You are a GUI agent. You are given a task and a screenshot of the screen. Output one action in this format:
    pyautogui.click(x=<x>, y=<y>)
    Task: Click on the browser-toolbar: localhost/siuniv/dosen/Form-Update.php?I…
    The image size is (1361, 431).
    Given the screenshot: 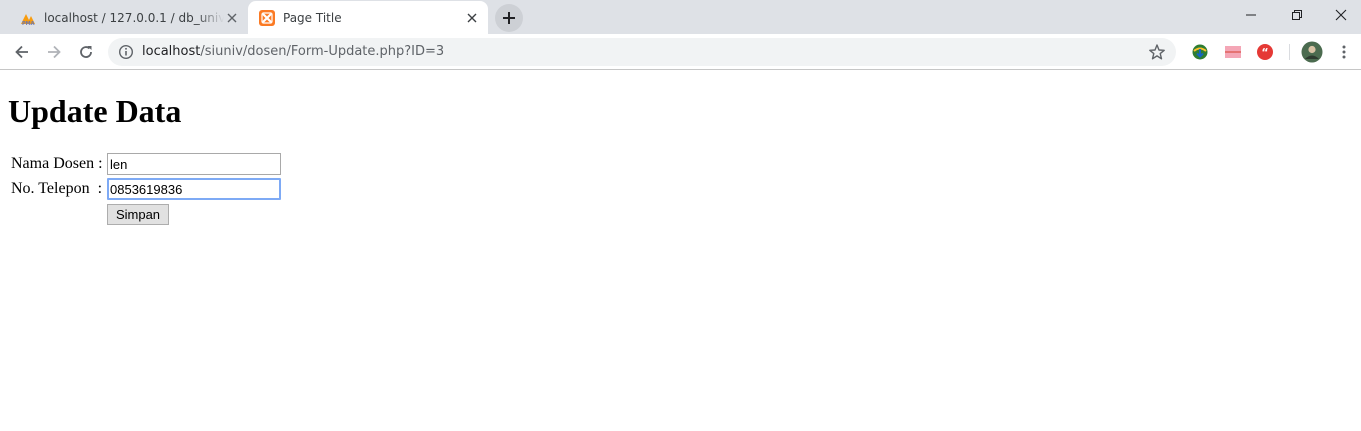 What is the action you would take?
    pyautogui.click(x=680, y=52)
    